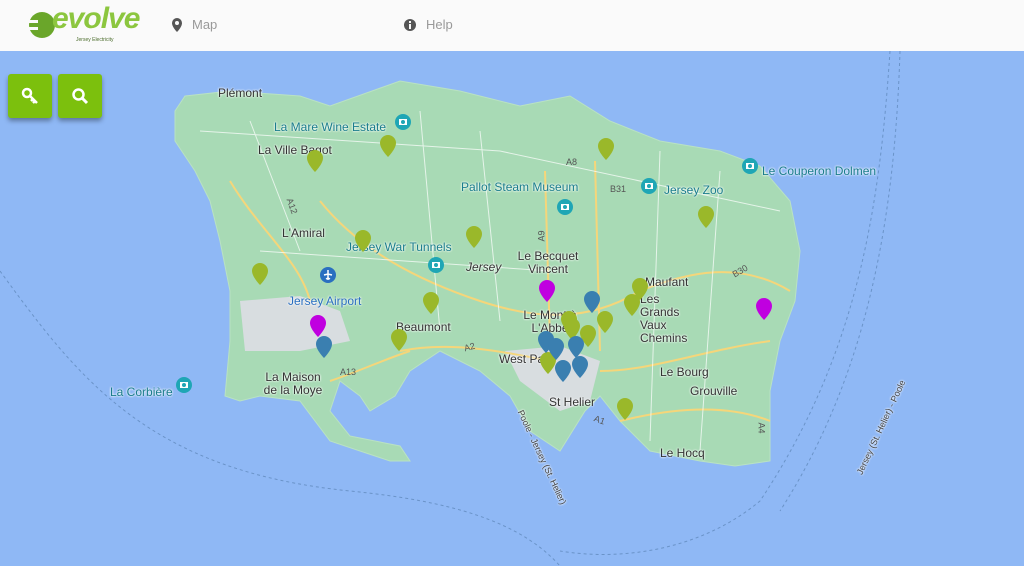  Describe the element at coordinates (618, 189) in the screenshot. I see `road-label-b31: B31` at that location.